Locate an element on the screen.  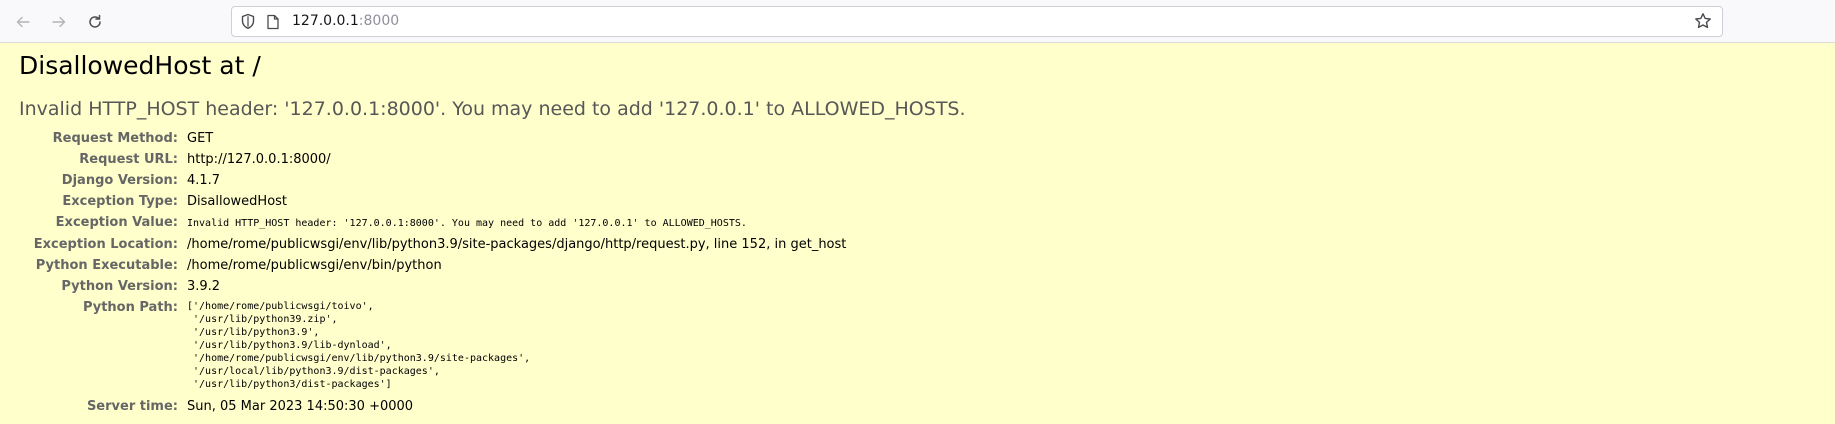
meta-label: Python Version: is located at coordinates (119, 286).